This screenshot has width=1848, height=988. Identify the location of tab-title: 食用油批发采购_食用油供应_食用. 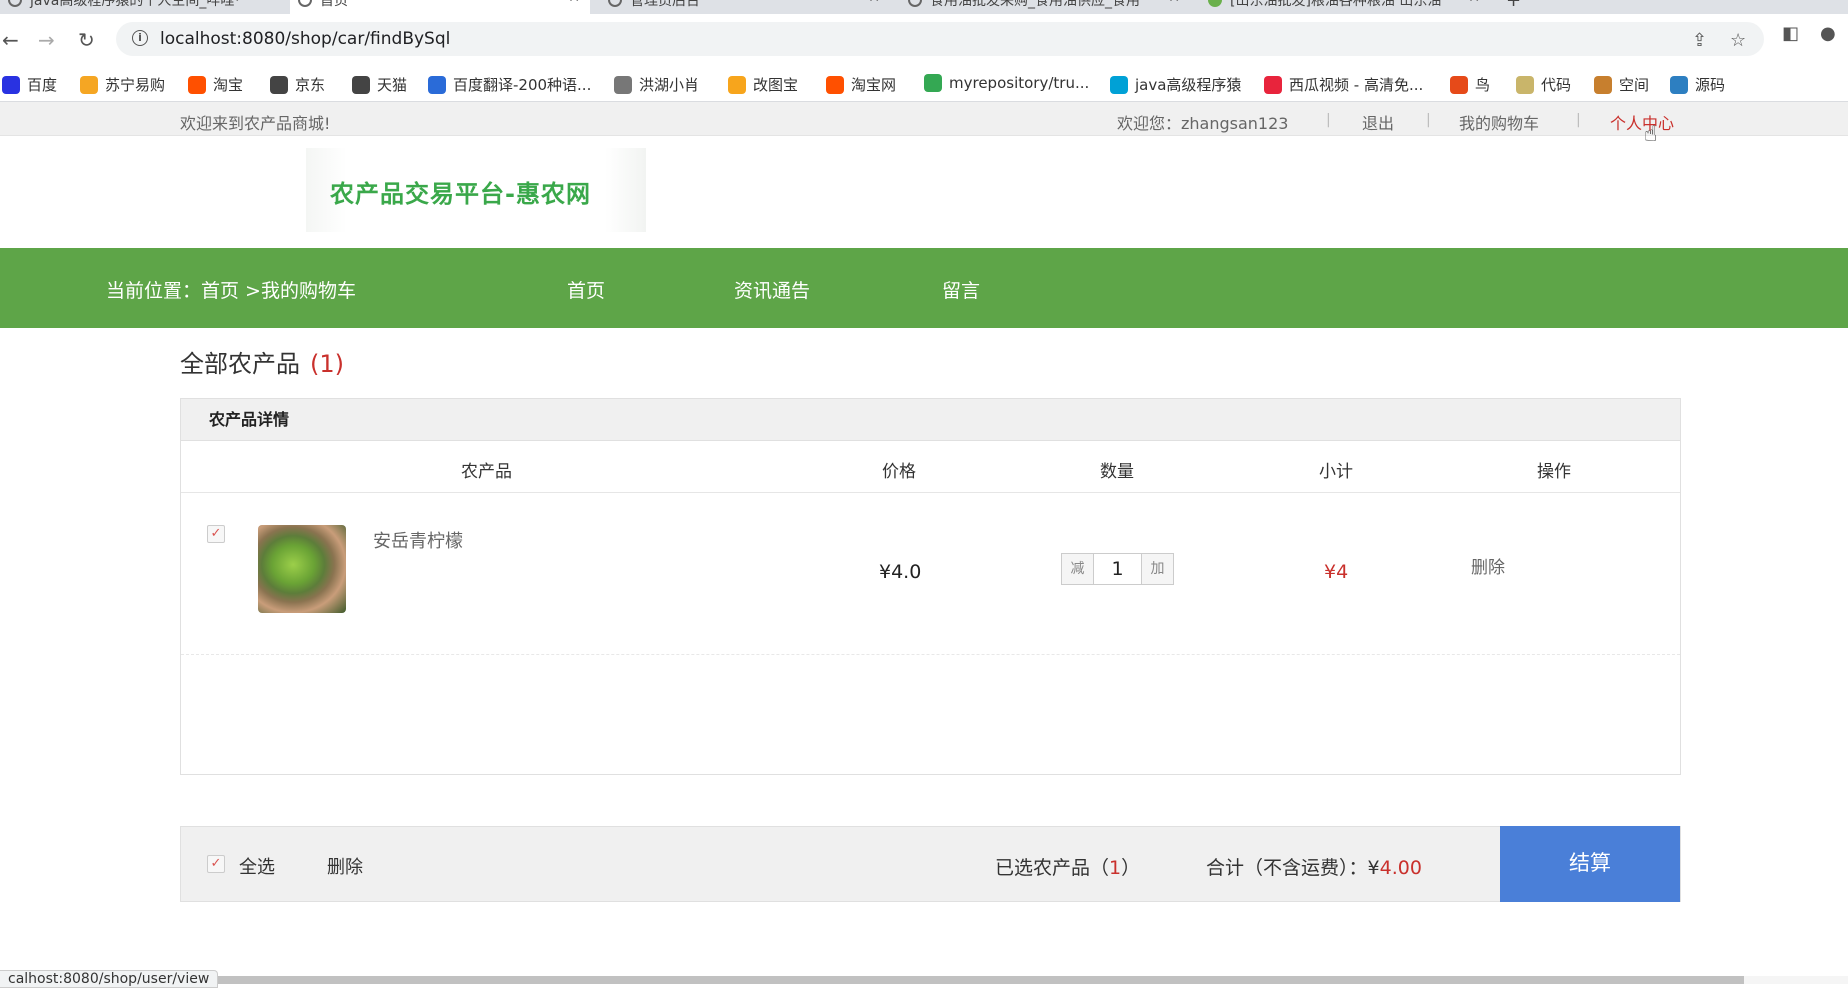
(1035, 4).